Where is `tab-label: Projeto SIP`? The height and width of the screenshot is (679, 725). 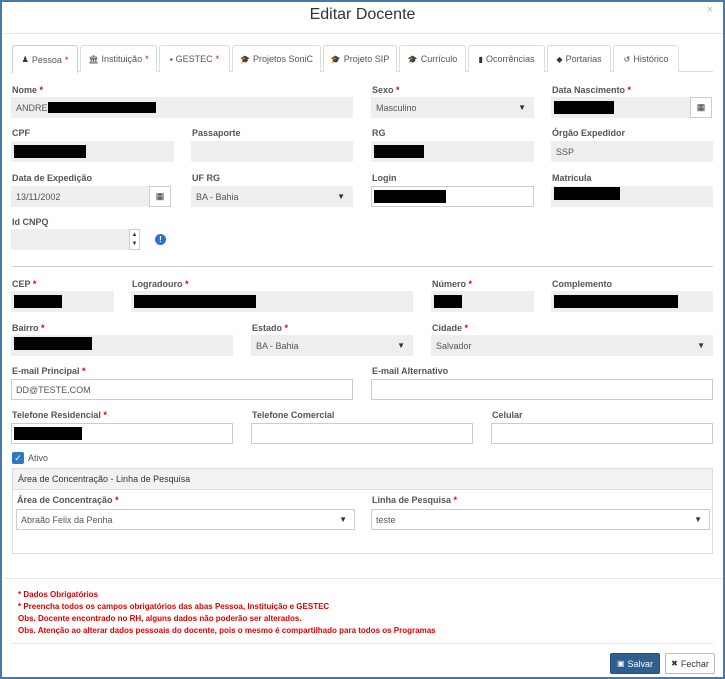
tab-label: Projeto SIP is located at coordinates (366, 59).